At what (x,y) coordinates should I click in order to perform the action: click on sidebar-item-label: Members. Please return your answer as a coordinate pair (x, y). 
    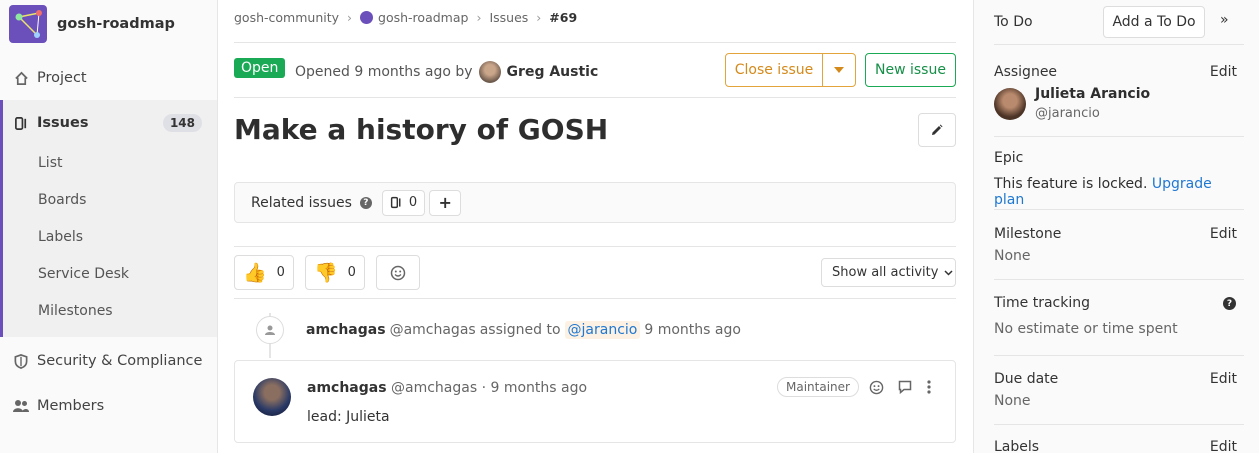
    Looking at the image, I should click on (71, 406).